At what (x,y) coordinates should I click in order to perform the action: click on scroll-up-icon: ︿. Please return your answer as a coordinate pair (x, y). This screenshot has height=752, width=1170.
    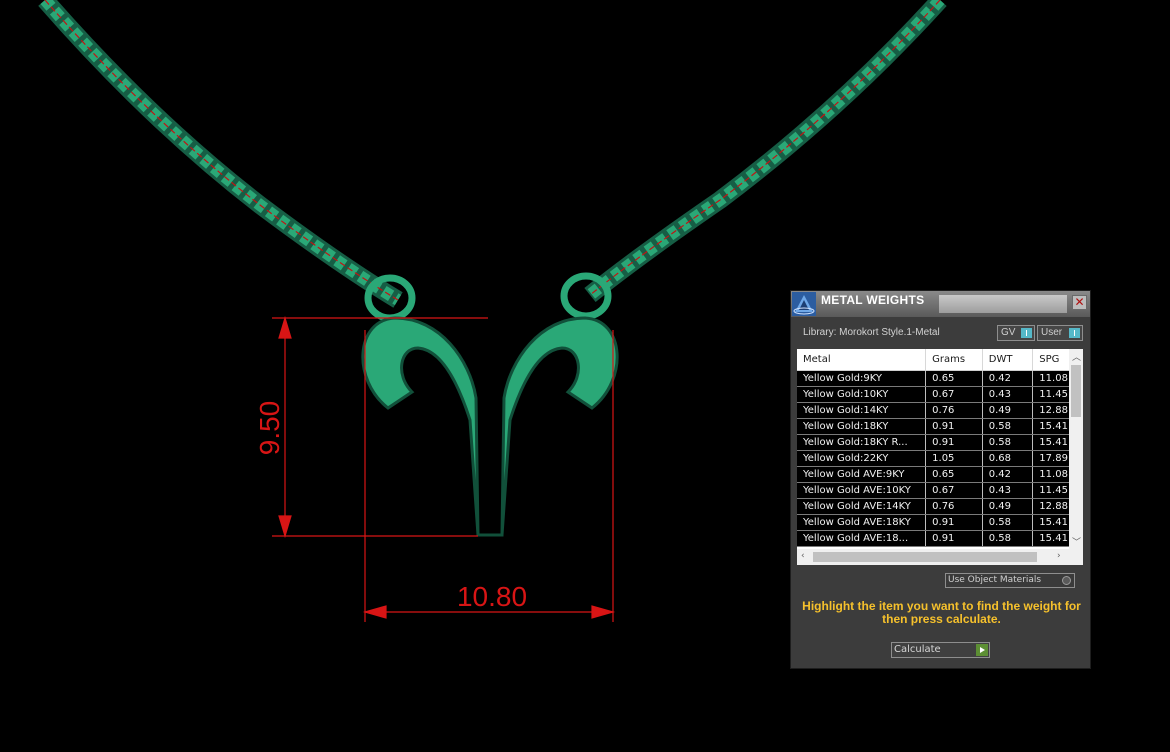
    Looking at the image, I should click on (1076, 356).